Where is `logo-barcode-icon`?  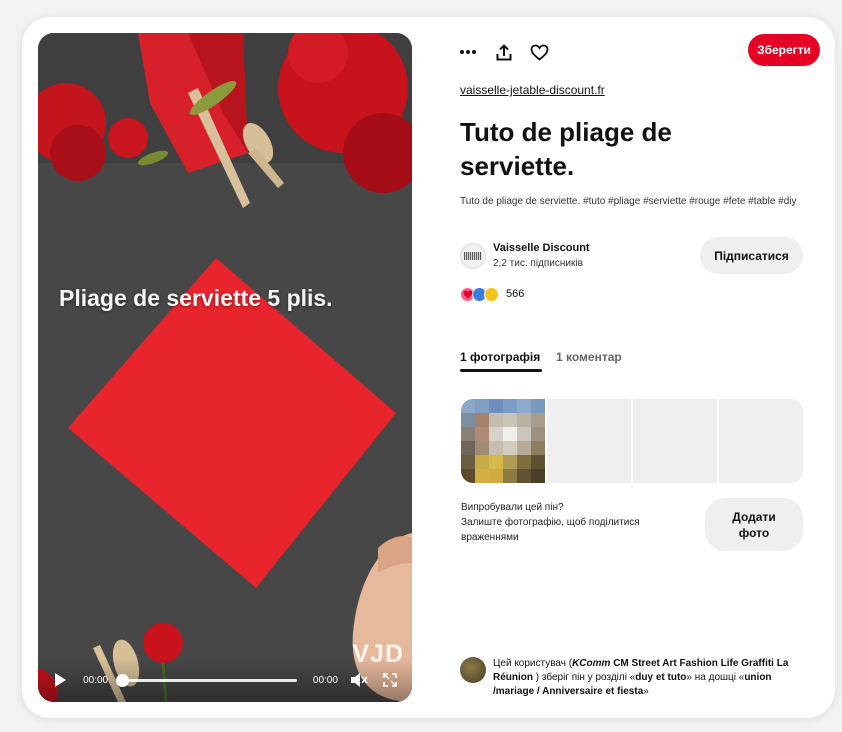 logo-barcode-icon is located at coordinates (473, 256).